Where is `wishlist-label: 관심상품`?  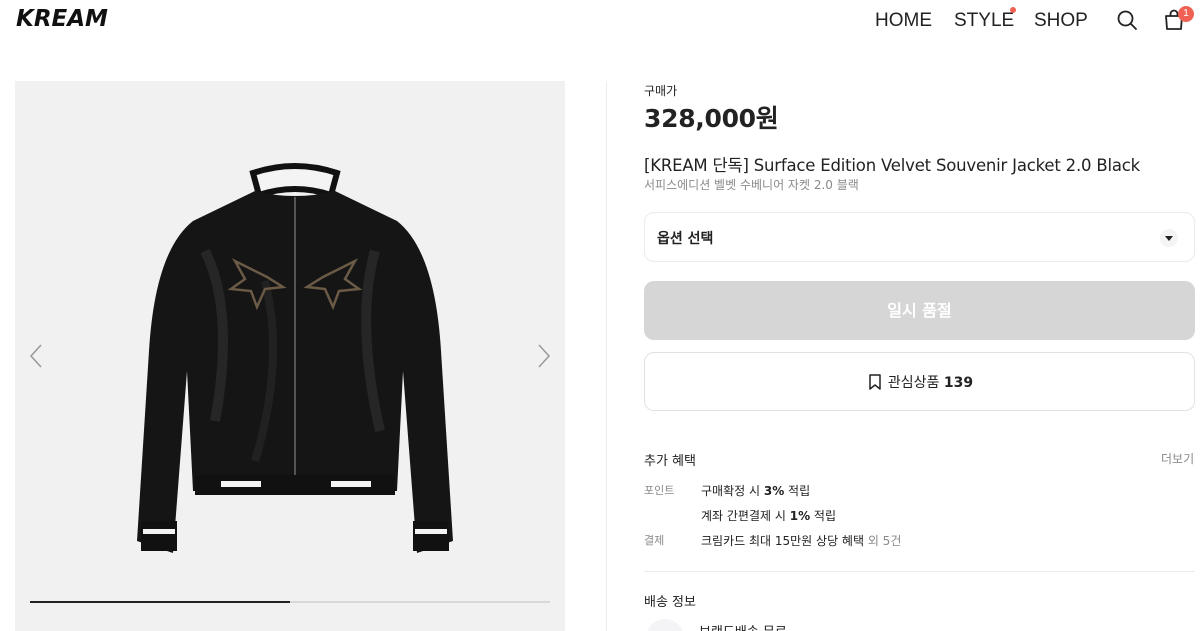 wishlist-label: 관심상품 is located at coordinates (913, 383).